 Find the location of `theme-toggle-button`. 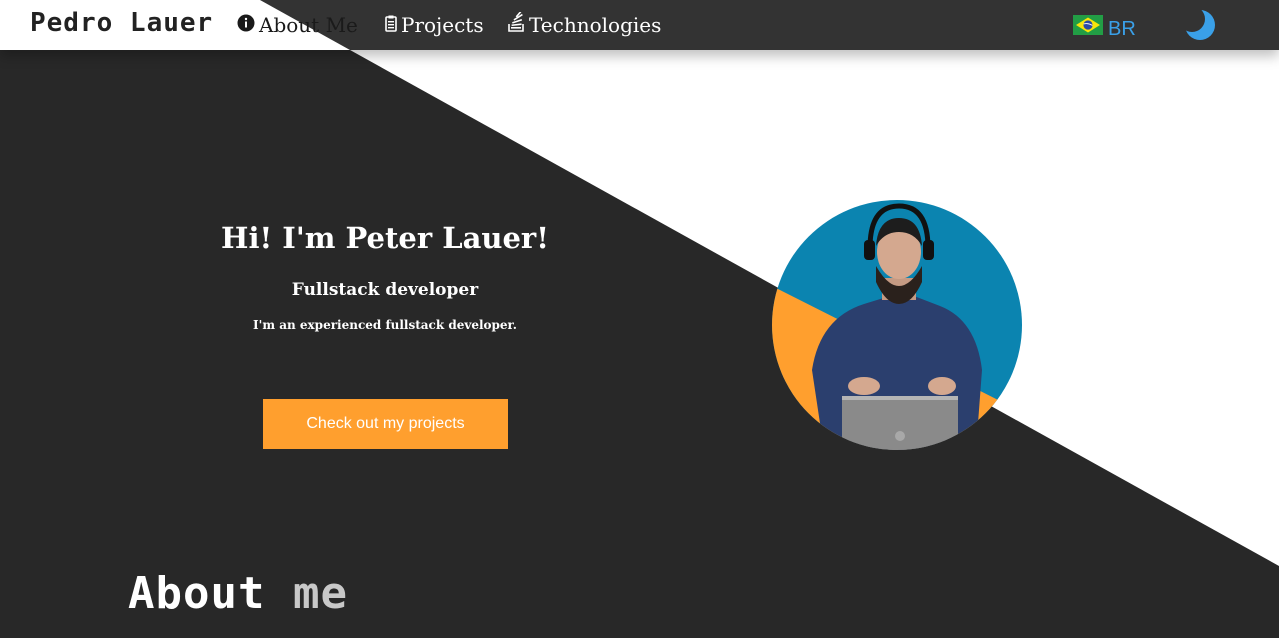

theme-toggle-button is located at coordinates (1200, 25).